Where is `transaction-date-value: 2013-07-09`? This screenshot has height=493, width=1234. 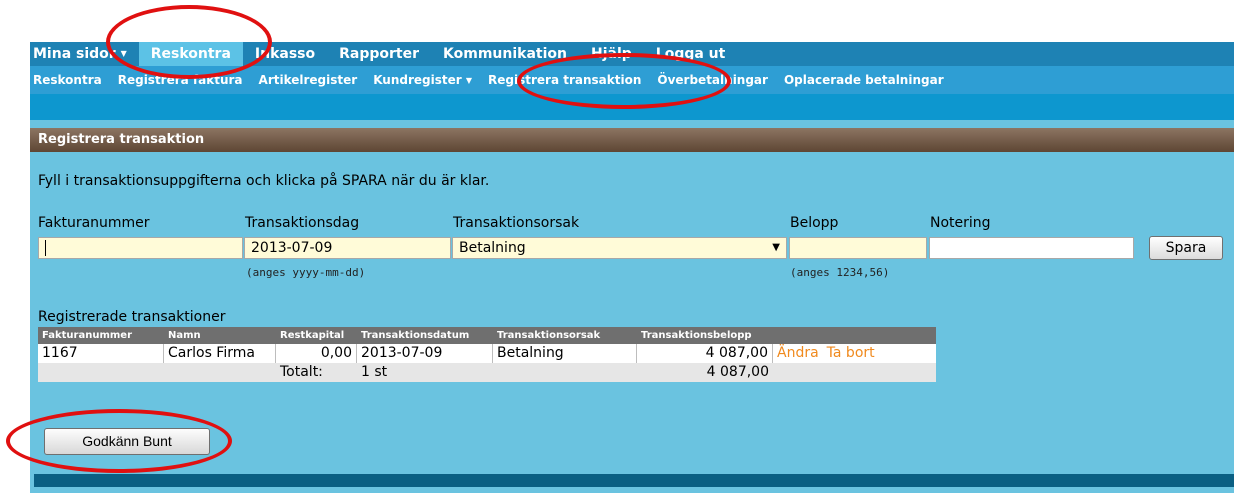 transaction-date-value: 2013-07-09 is located at coordinates (292, 248).